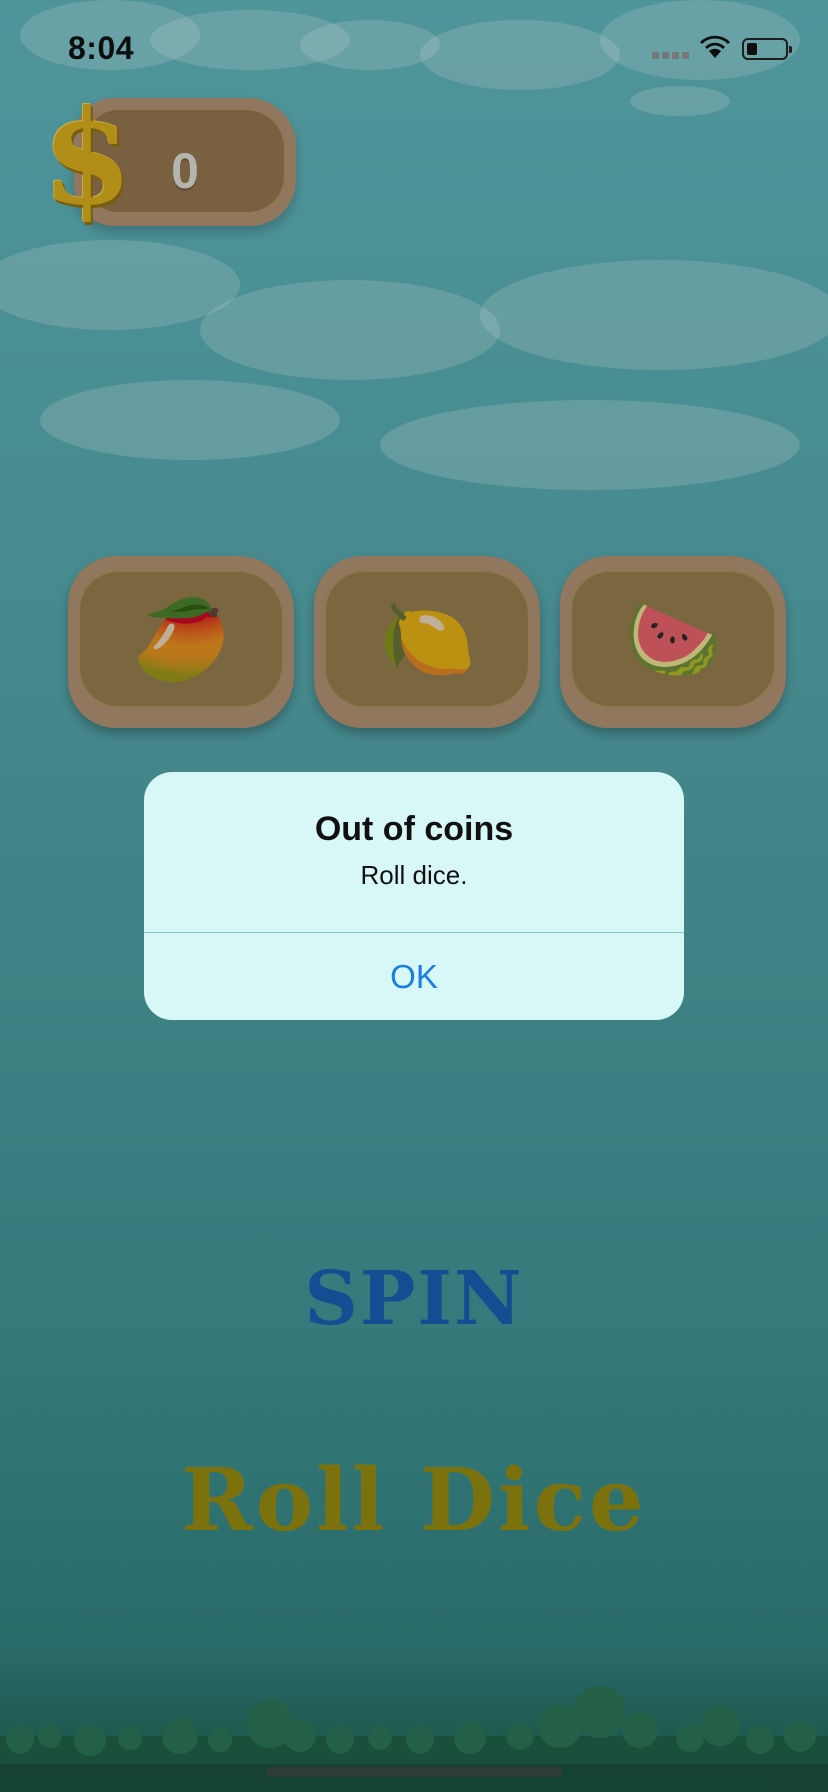 The height and width of the screenshot is (1792, 828). What do you see at coordinates (414, 1772) in the screenshot?
I see `home-indicator` at bounding box center [414, 1772].